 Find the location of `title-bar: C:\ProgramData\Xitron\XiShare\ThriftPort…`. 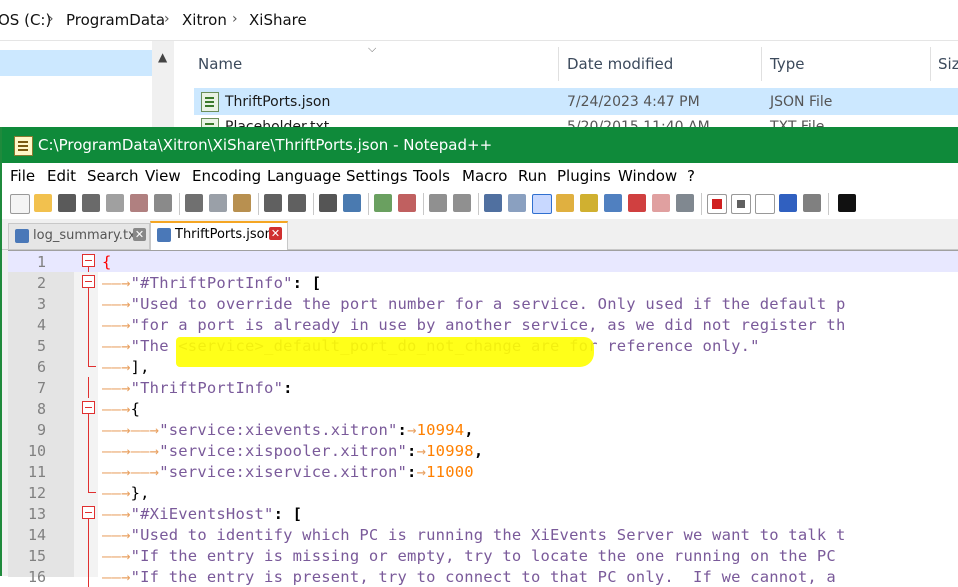

title-bar: C:\ProgramData\Xitron\XiShare\ThriftPort… is located at coordinates (480, 145).